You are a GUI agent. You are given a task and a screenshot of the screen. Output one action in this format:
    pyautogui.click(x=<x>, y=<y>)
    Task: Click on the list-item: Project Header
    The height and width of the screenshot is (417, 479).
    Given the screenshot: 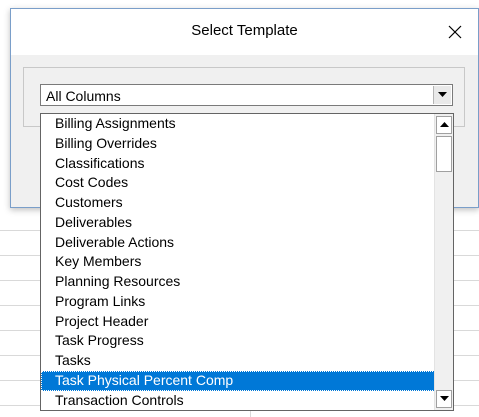 What is the action you would take?
    pyautogui.click(x=238, y=322)
    